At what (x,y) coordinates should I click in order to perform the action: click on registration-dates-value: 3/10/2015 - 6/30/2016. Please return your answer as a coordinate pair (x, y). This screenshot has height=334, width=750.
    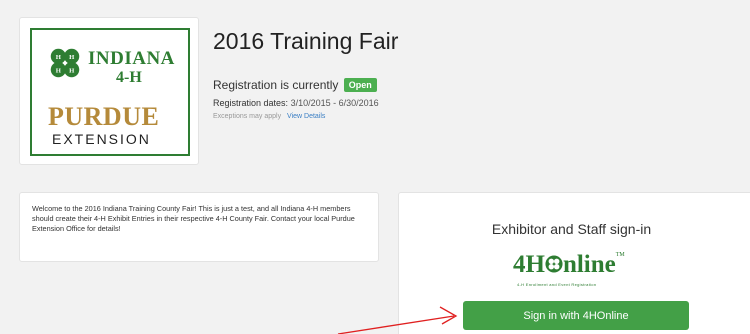
    Looking at the image, I should click on (334, 103).